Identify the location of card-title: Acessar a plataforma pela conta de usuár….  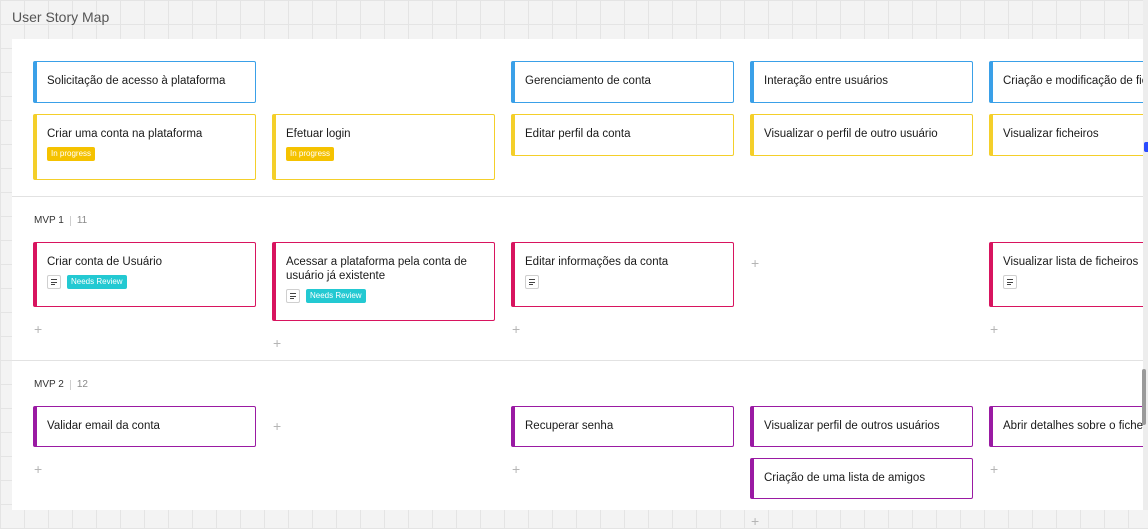
(376, 269).